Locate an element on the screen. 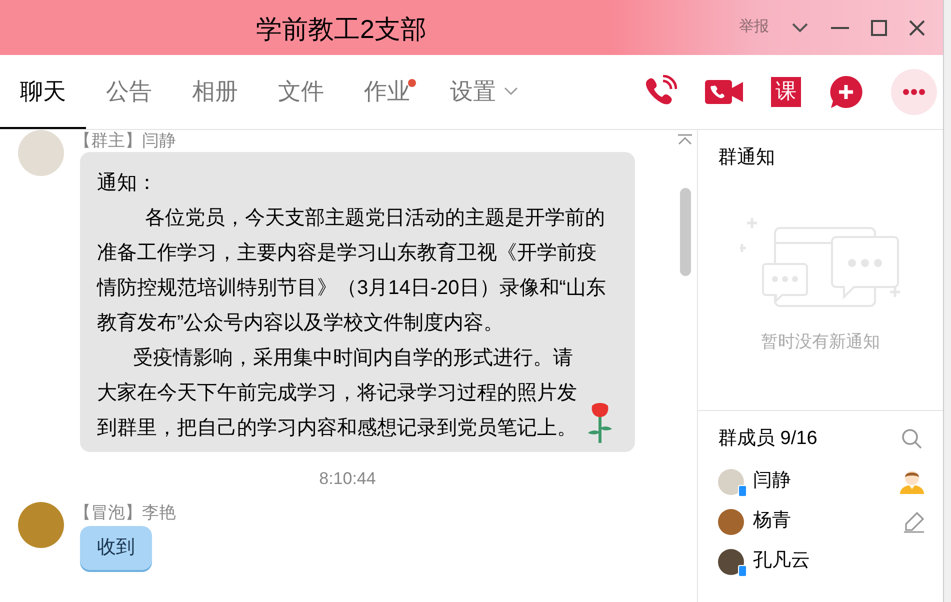  message-bubble: 收到 is located at coordinates (116, 548).